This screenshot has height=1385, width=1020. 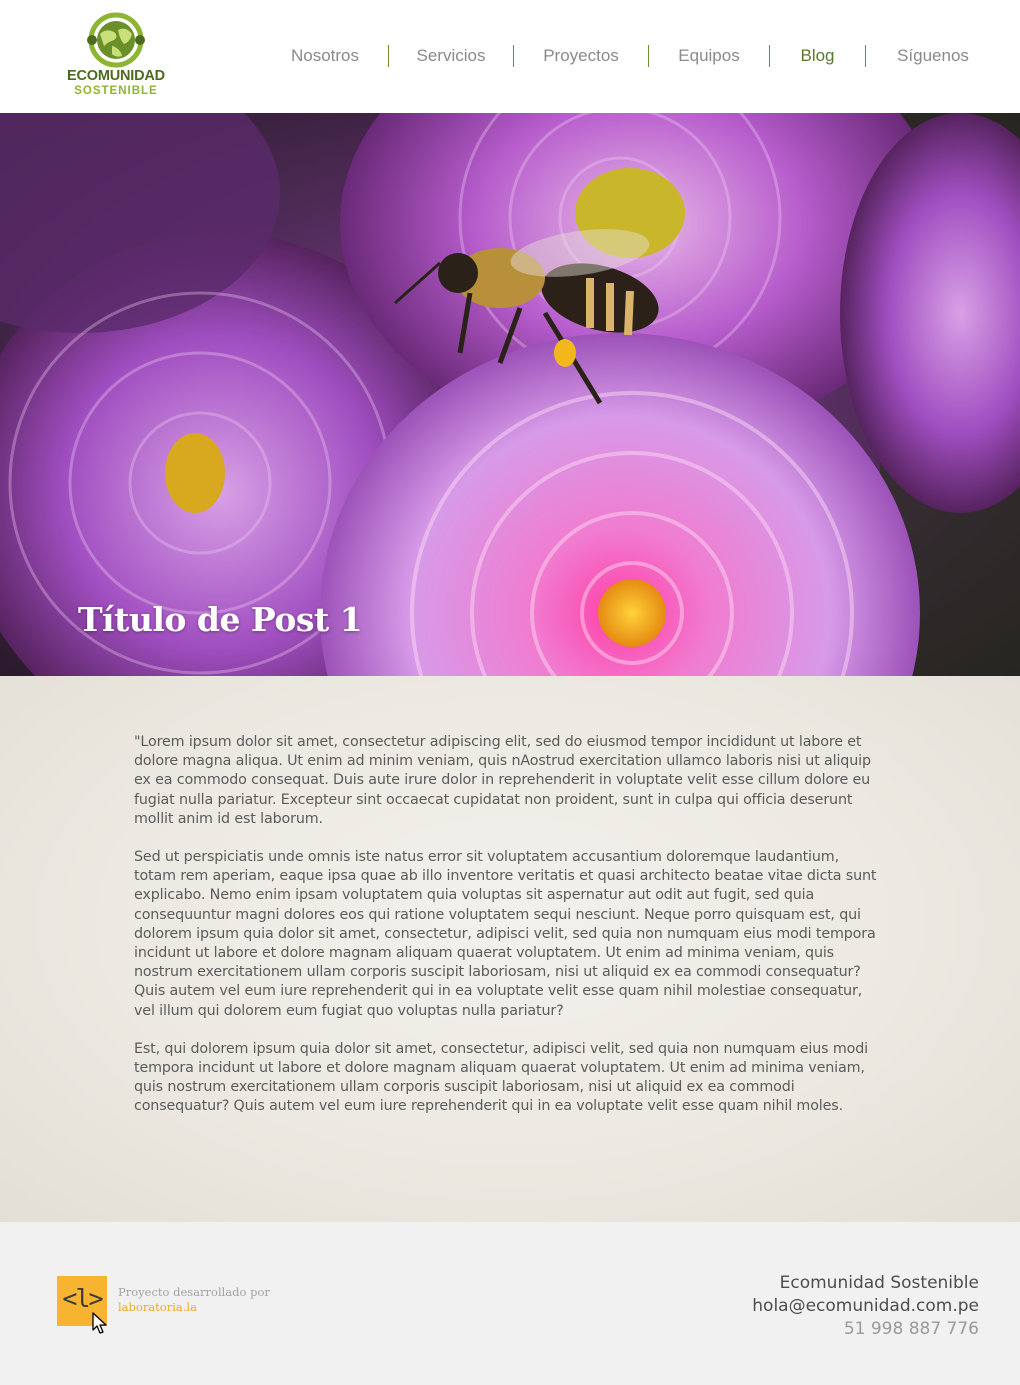 I want to click on nav-item-equipos: Equipos, so click(x=709, y=56).